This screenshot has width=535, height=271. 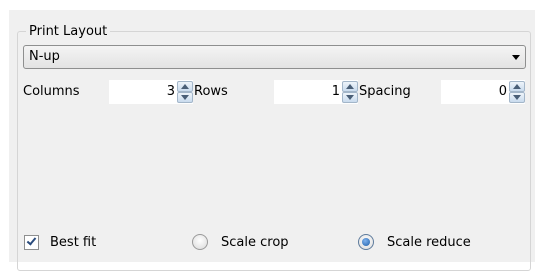 What do you see at coordinates (503, 92) in the screenshot?
I see `spacing-value: 0` at bounding box center [503, 92].